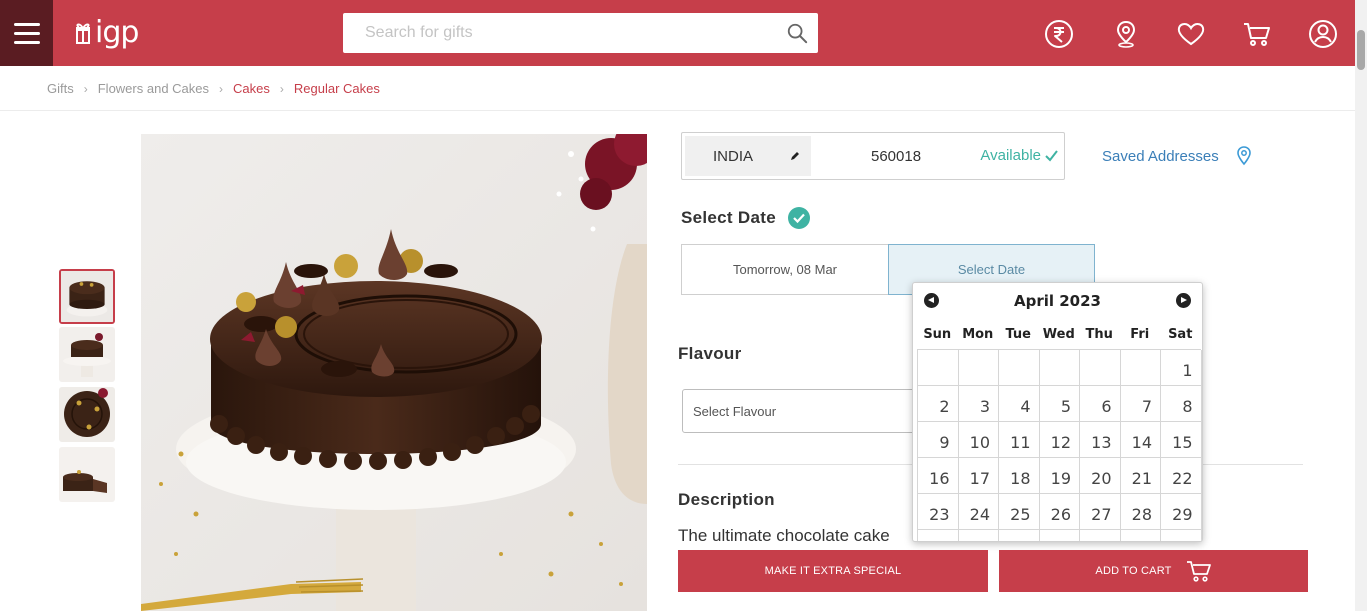  Describe the element at coordinates (896, 156) in the screenshot. I see `pincode-value: 560018` at that location.